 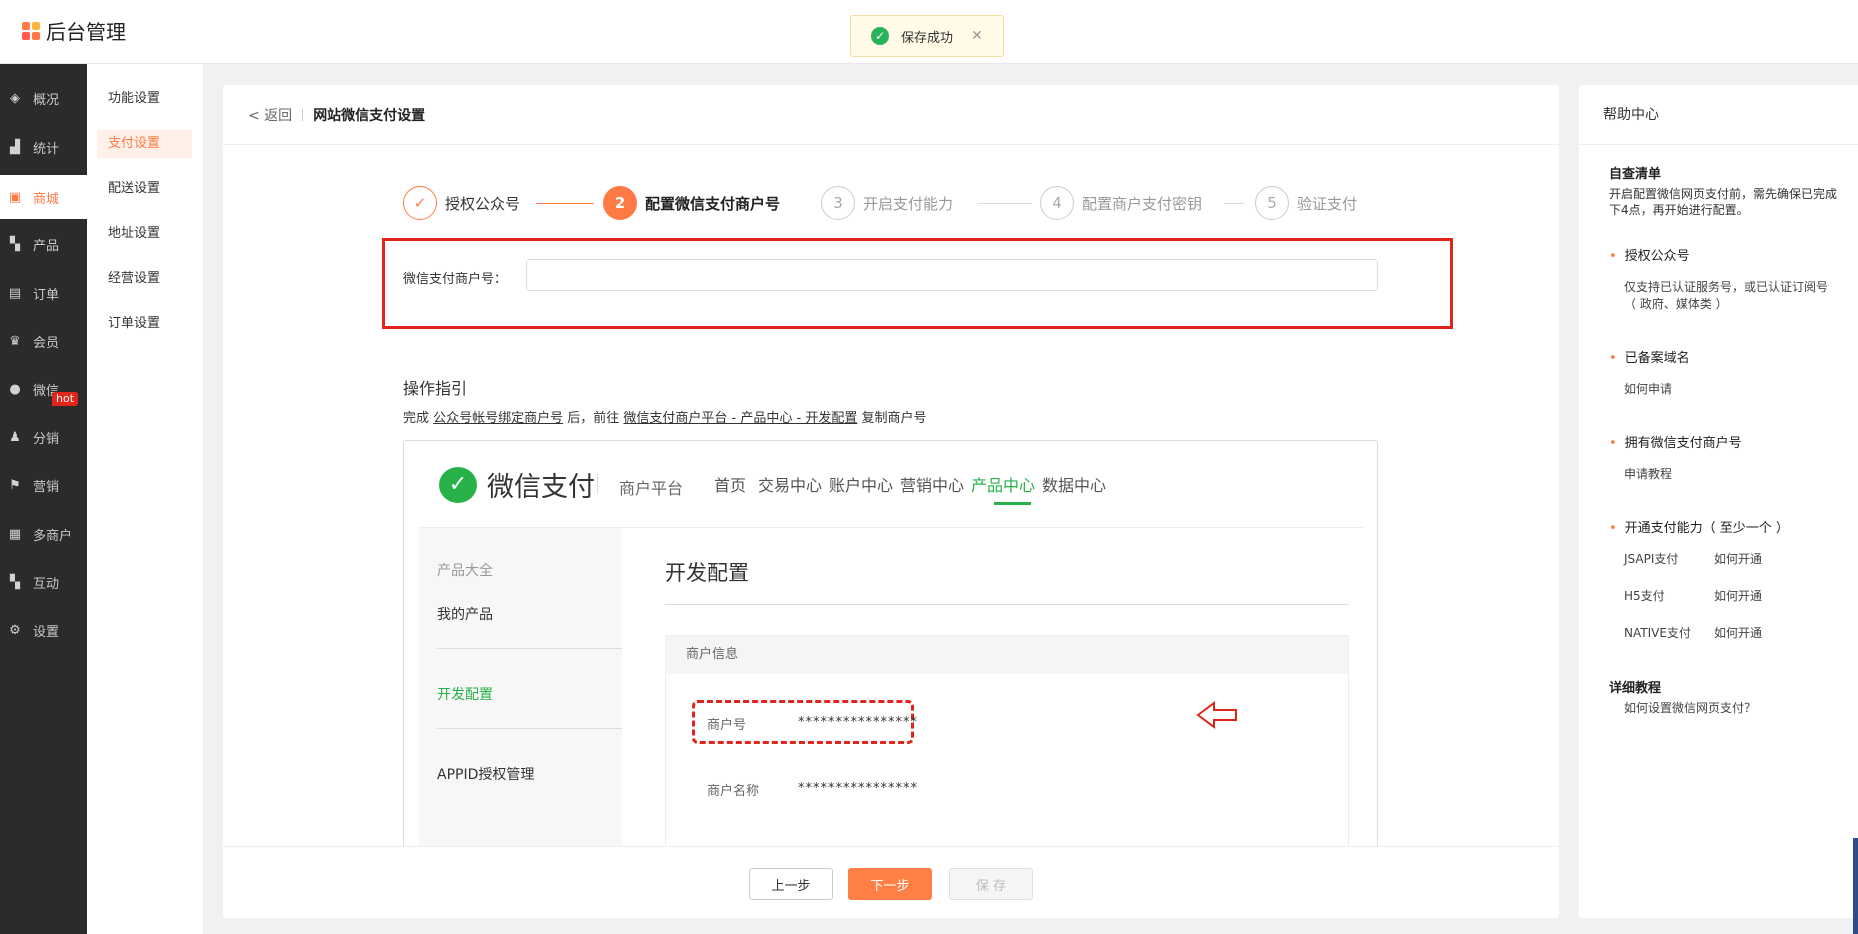 What do you see at coordinates (498, 418) in the screenshot?
I see `bind-merchant-link: 公众号帐号绑定商户号` at bounding box center [498, 418].